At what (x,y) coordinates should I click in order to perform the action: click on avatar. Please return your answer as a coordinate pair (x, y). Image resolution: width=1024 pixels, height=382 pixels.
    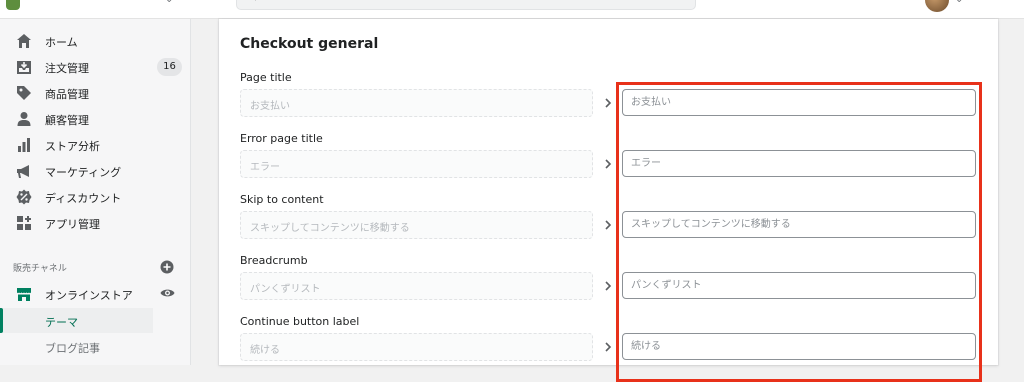
    Looking at the image, I should click on (937, 6).